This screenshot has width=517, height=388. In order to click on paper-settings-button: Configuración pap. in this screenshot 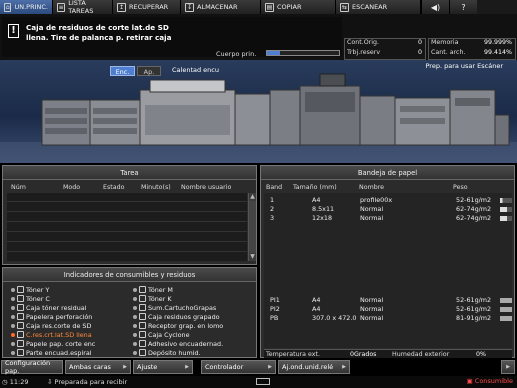, I will do `click(32, 367)`.